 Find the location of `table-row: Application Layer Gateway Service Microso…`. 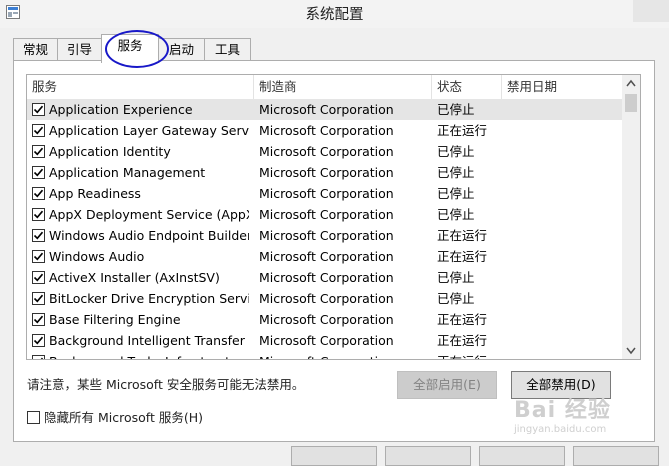

table-row: Application Layer Gateway Service Microso… is located at coordinates (325, 130).